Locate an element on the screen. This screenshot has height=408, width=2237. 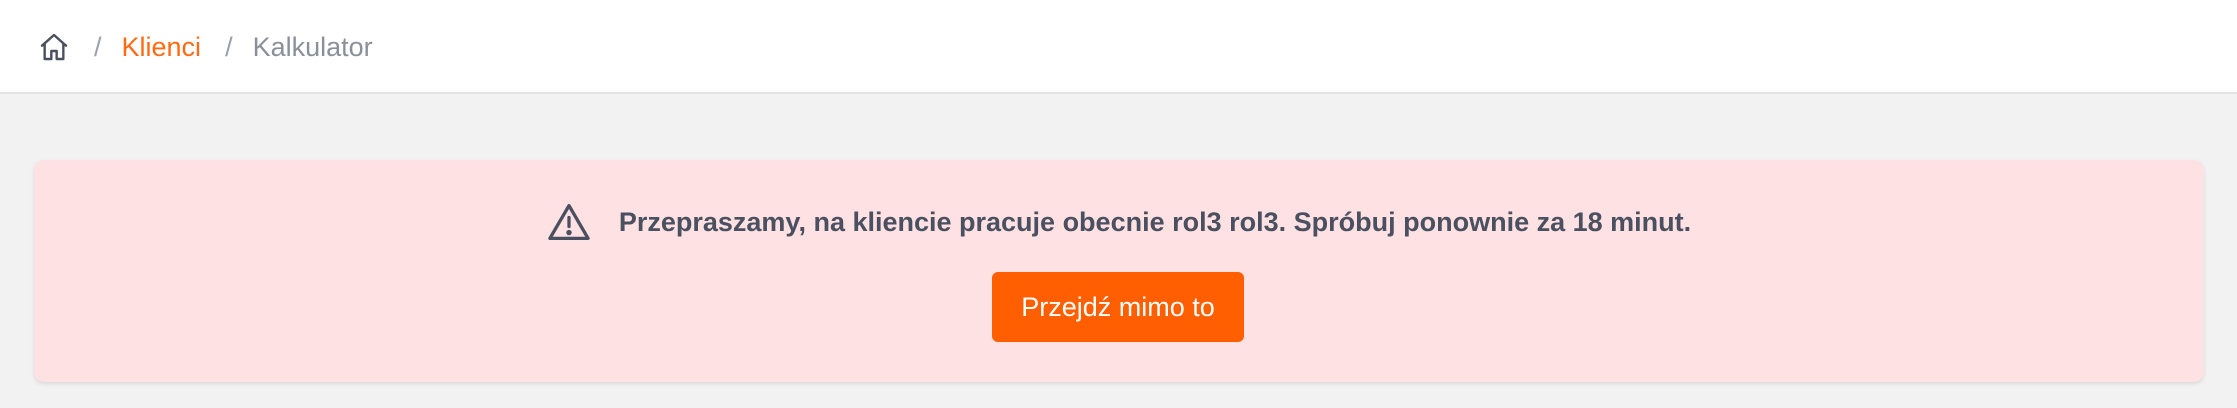
home-icon is located at coordinates (54, 47).